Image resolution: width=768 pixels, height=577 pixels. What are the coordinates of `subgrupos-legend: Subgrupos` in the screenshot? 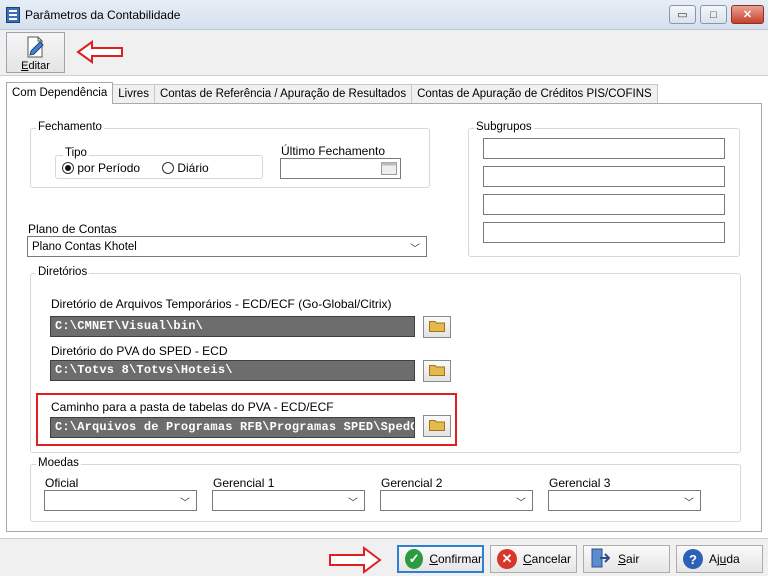 It's located at (504, 127).